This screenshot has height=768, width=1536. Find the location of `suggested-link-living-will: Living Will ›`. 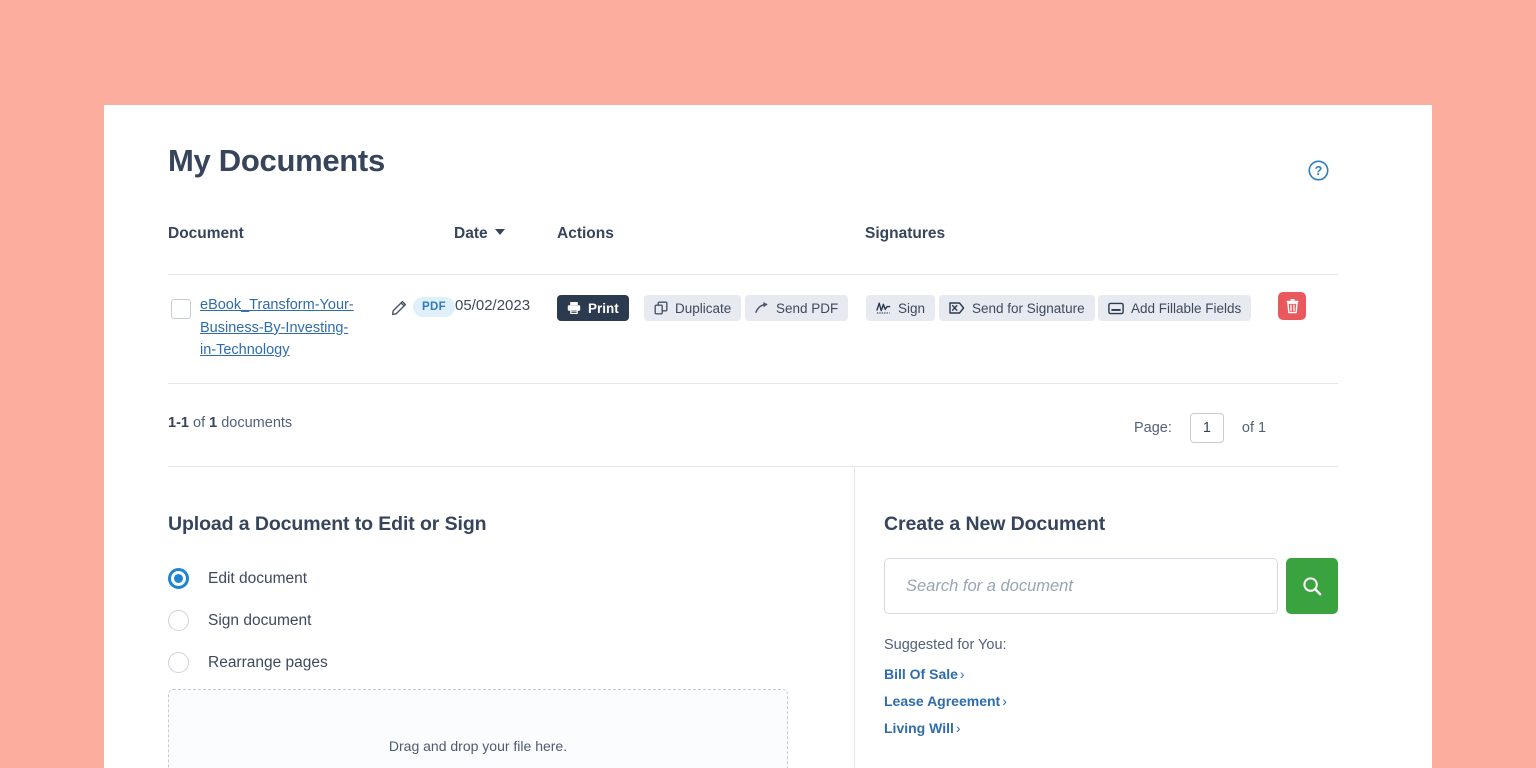

suggested-link-living-will: Living Will › is located at coordinates (922, 728).